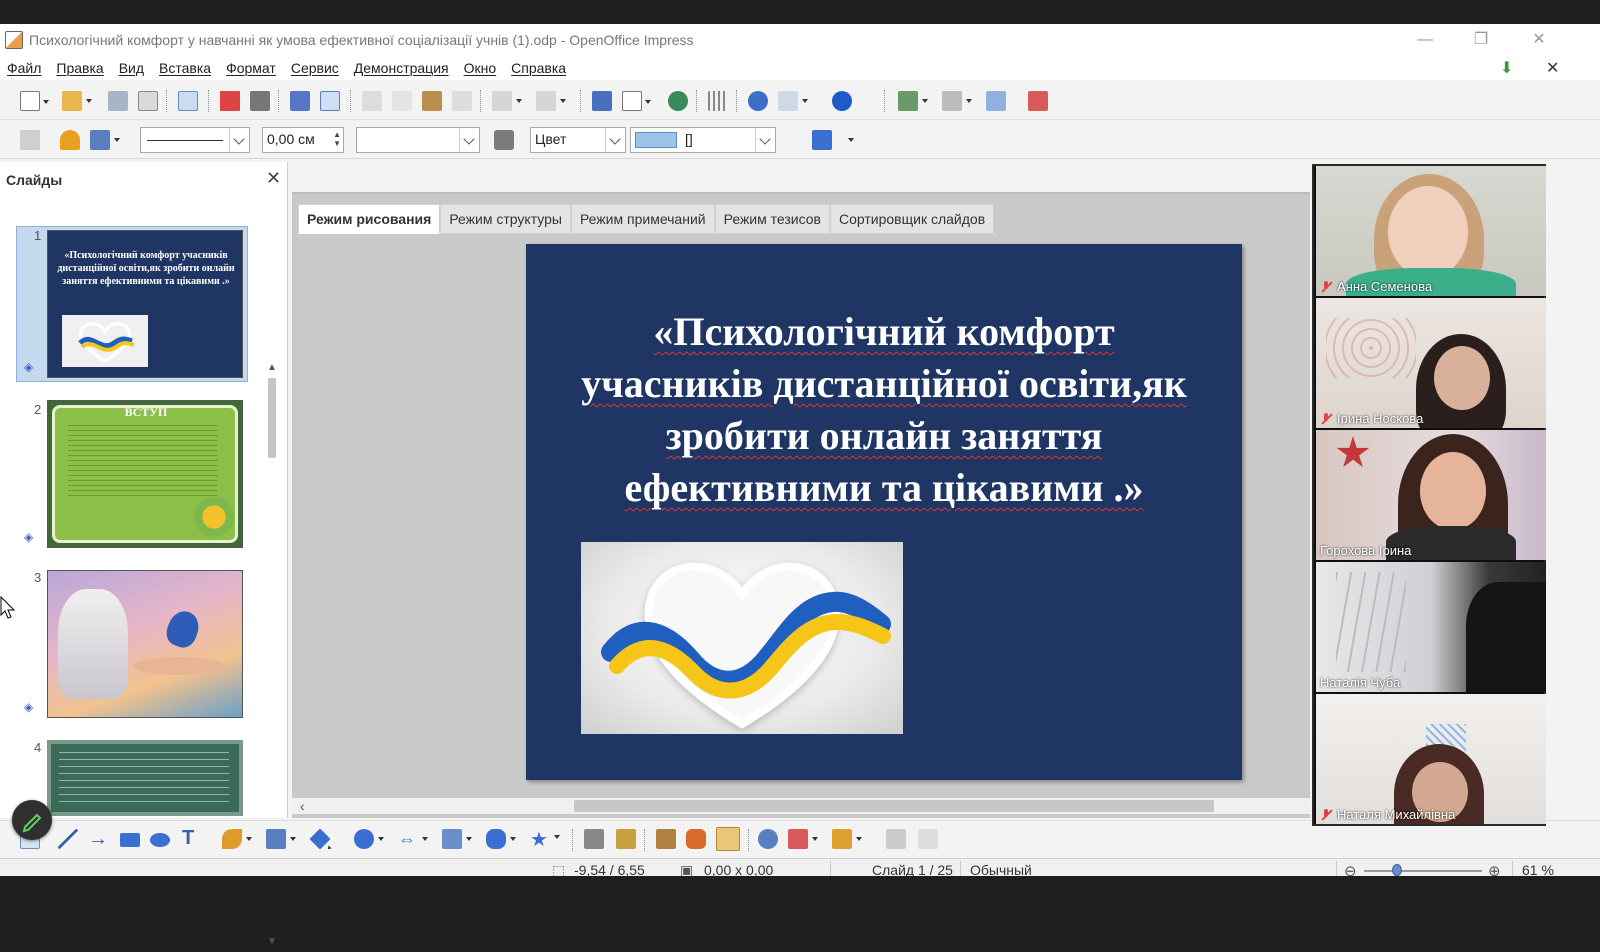  Describe the element at coordinates (538, 68) in the screenshot. I see `menu-help: Справка` at that location.